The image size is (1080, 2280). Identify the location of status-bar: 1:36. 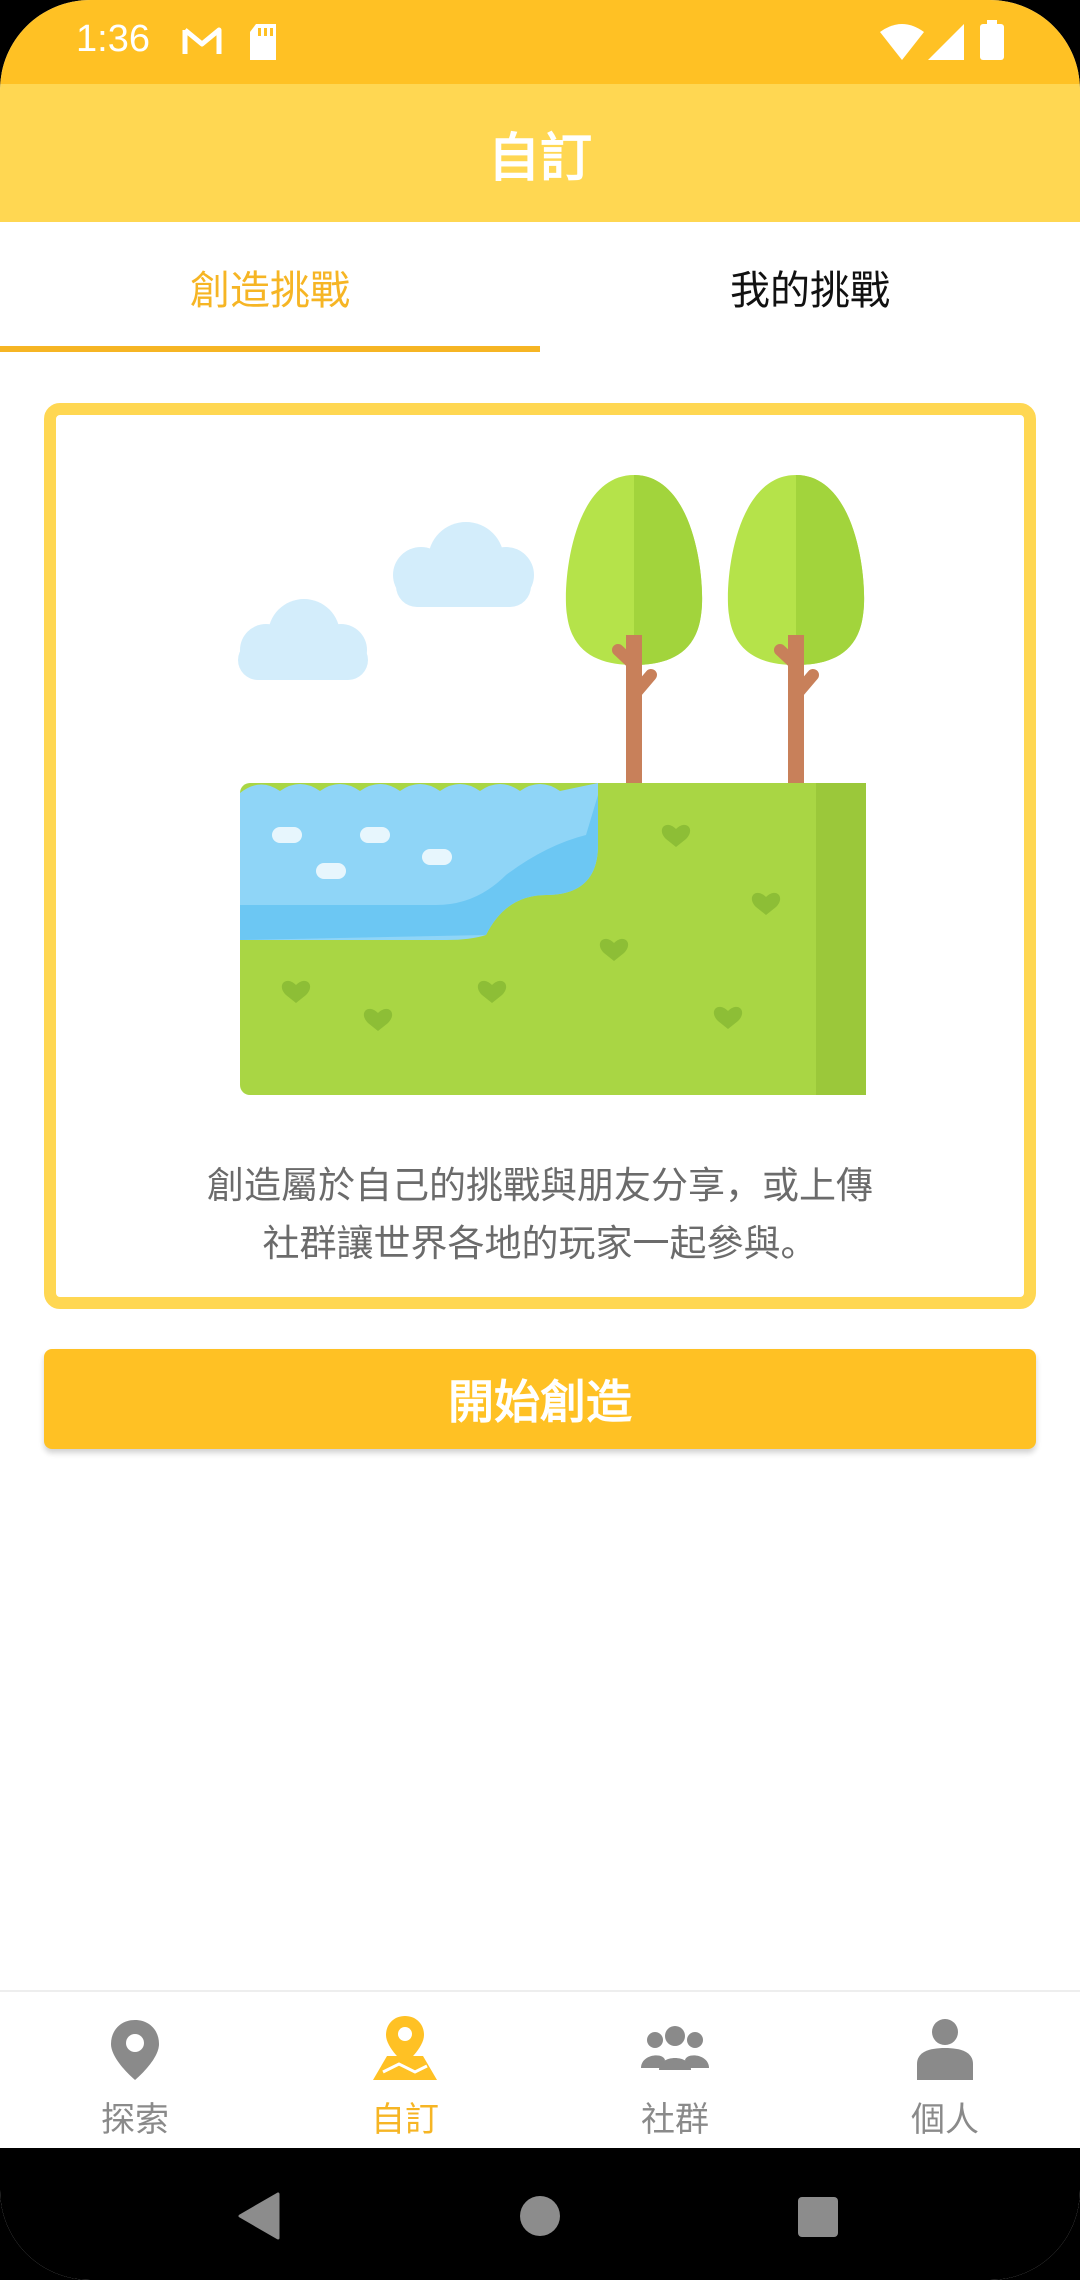
(540, 42).